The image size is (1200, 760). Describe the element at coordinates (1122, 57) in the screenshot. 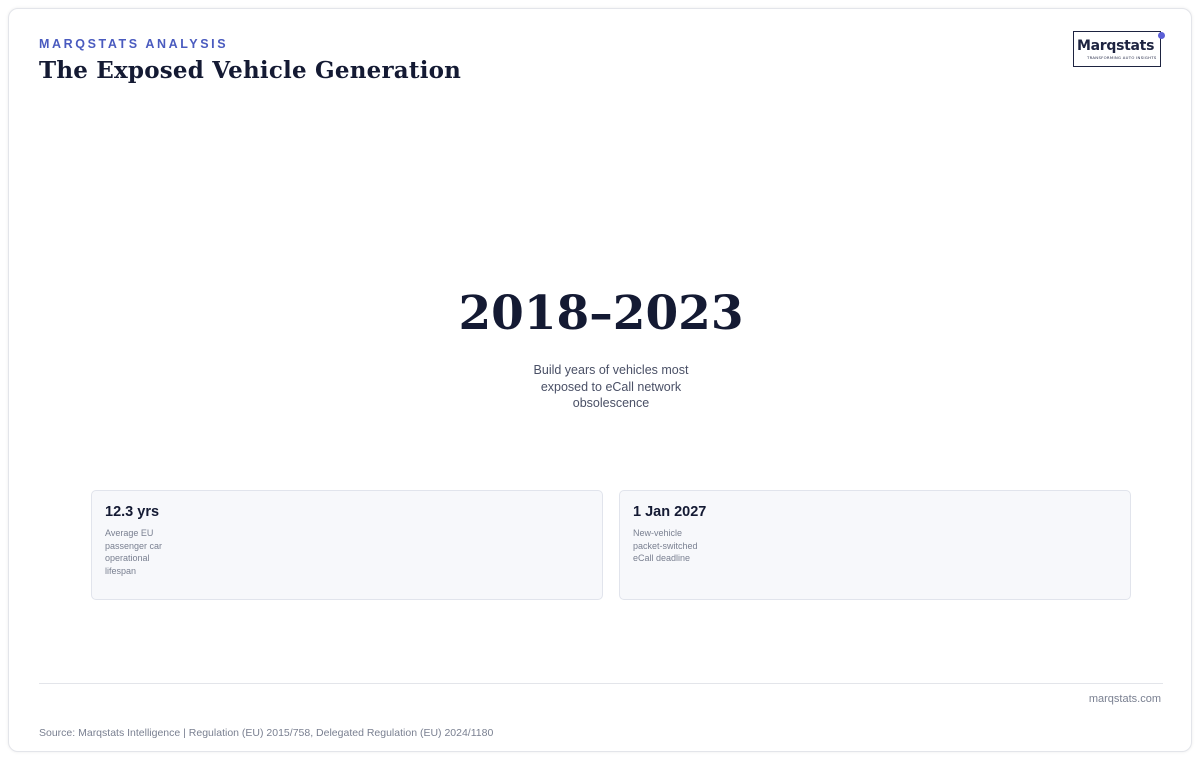

I see `logo-tagline: TRANSFORMING AUTO INSIGHTS` at that location.